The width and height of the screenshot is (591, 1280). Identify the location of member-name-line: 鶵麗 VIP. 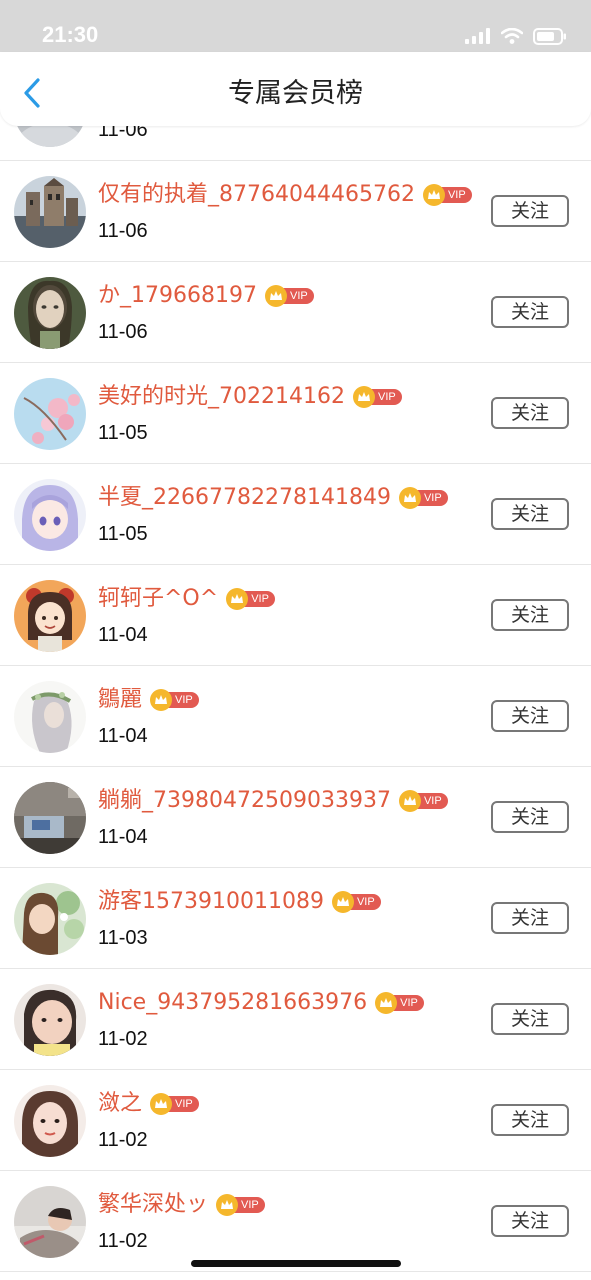
(148, 700).